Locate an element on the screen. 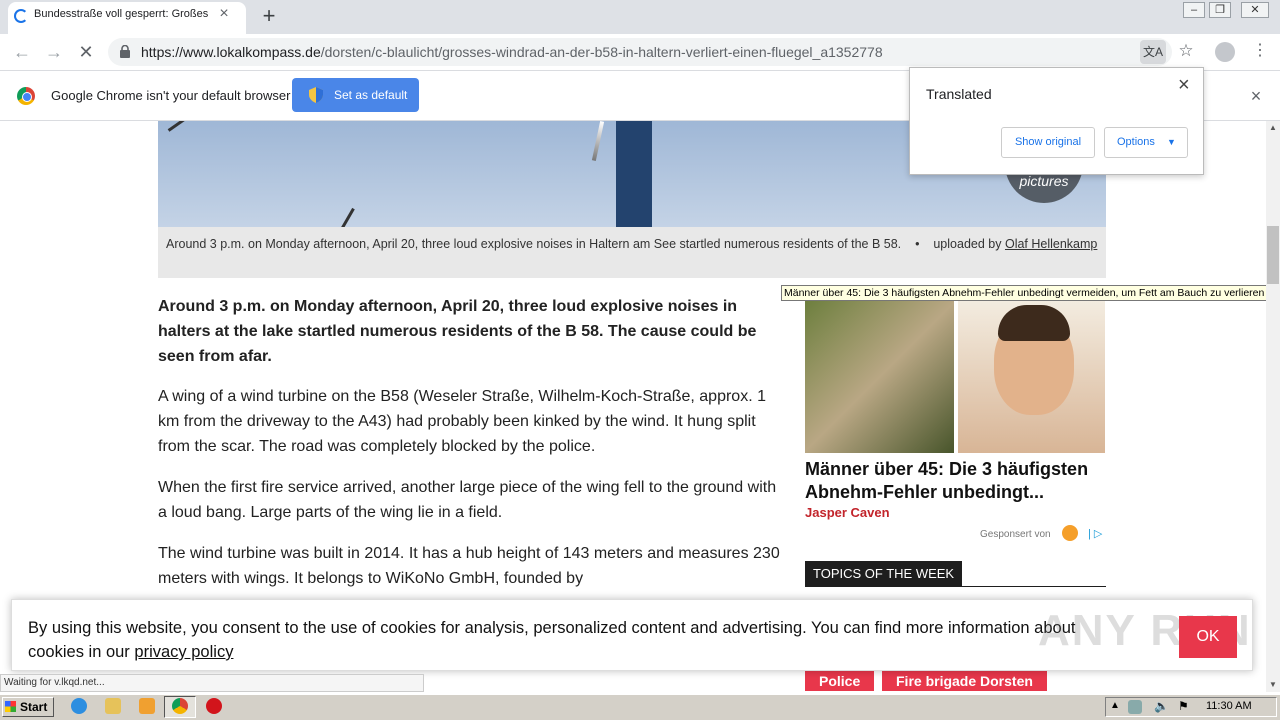  ie-icon is located at coordinates (79, 706).